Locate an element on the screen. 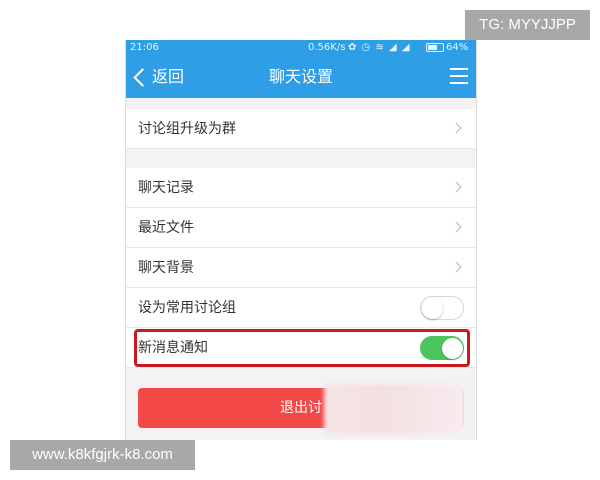  back-button: 返回 is located at coordinates (158, 77).